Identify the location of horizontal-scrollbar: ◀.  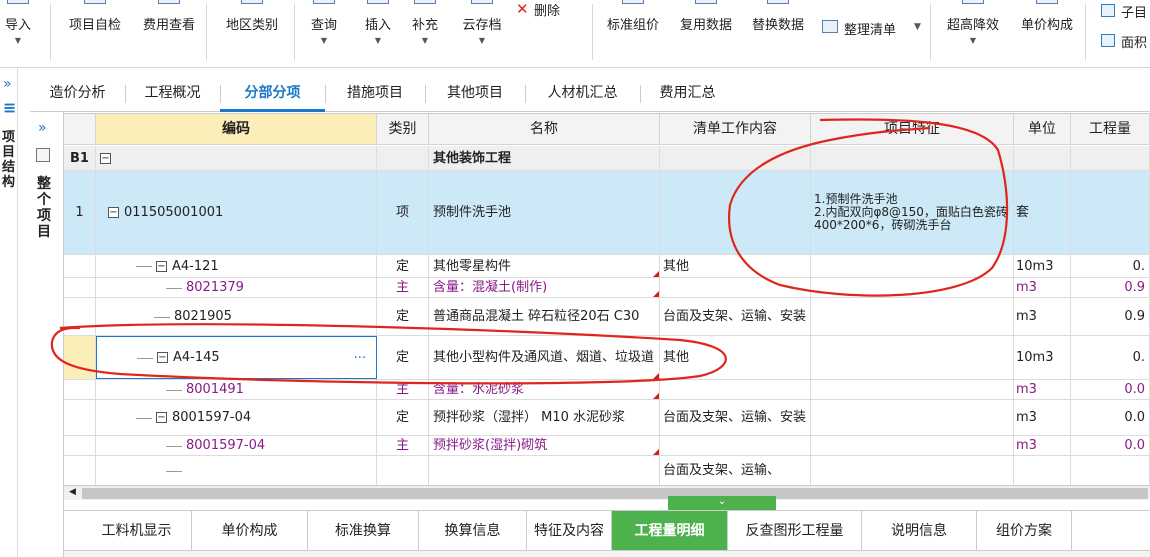
(607, 492).